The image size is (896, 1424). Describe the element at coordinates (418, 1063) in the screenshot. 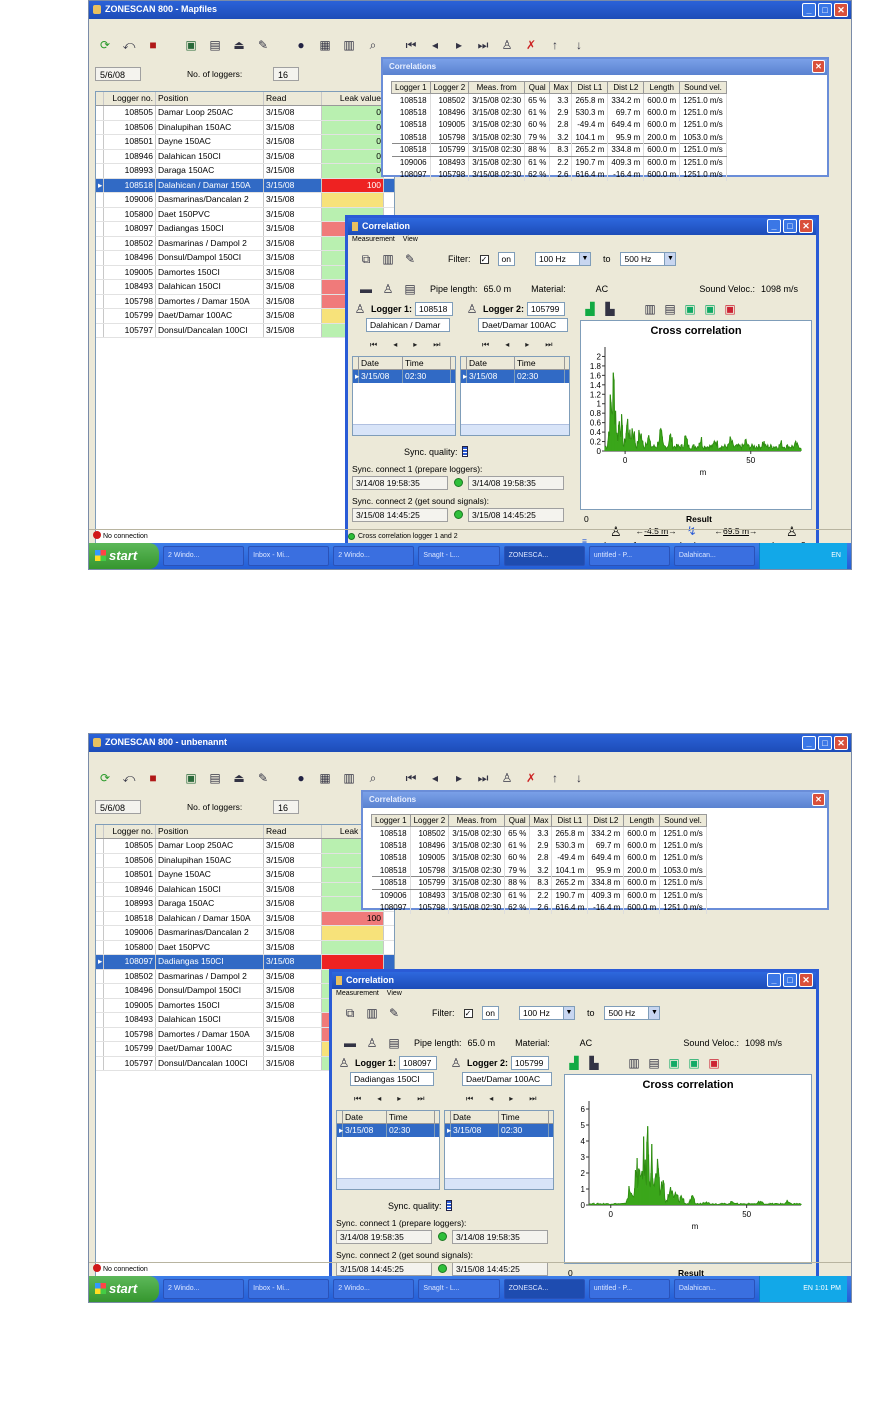

I see `logger1-number: 108097` at that location.